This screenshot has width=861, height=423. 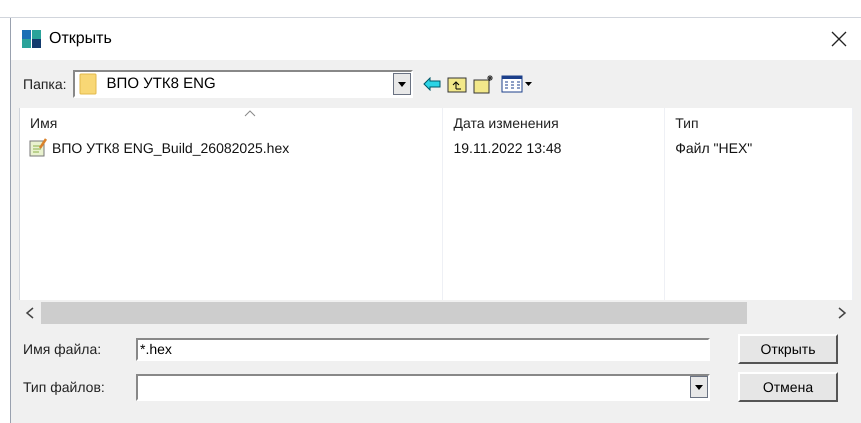 I want to click on folder-label: Папка:, so click(x=45, y=84).